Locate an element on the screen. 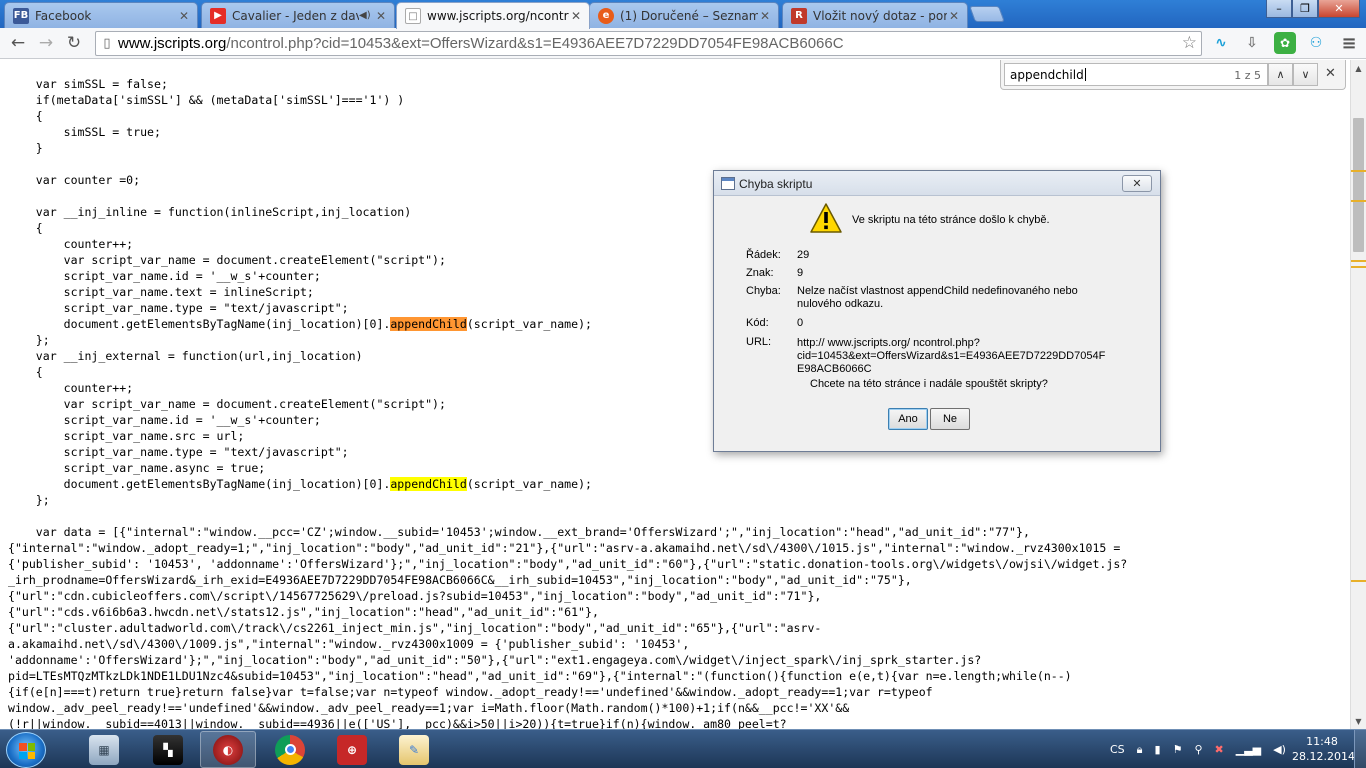  download-extension-icon: ⇩ is located at coordinates (1252, 43).